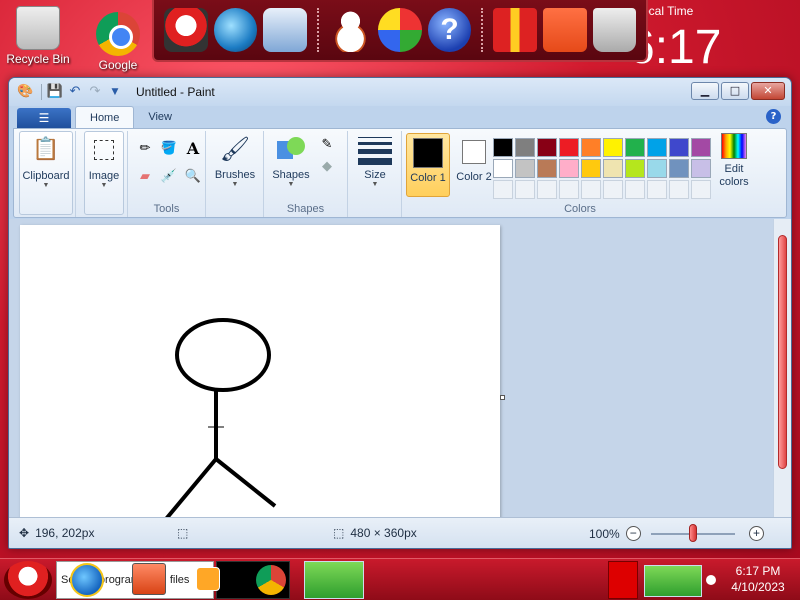 This screenshot has width=800, height=600. What do you see at coordinates (24, 533) in the screenshot?
I see `move-cursor-icon: ✥` at bounding box center [24, 533].